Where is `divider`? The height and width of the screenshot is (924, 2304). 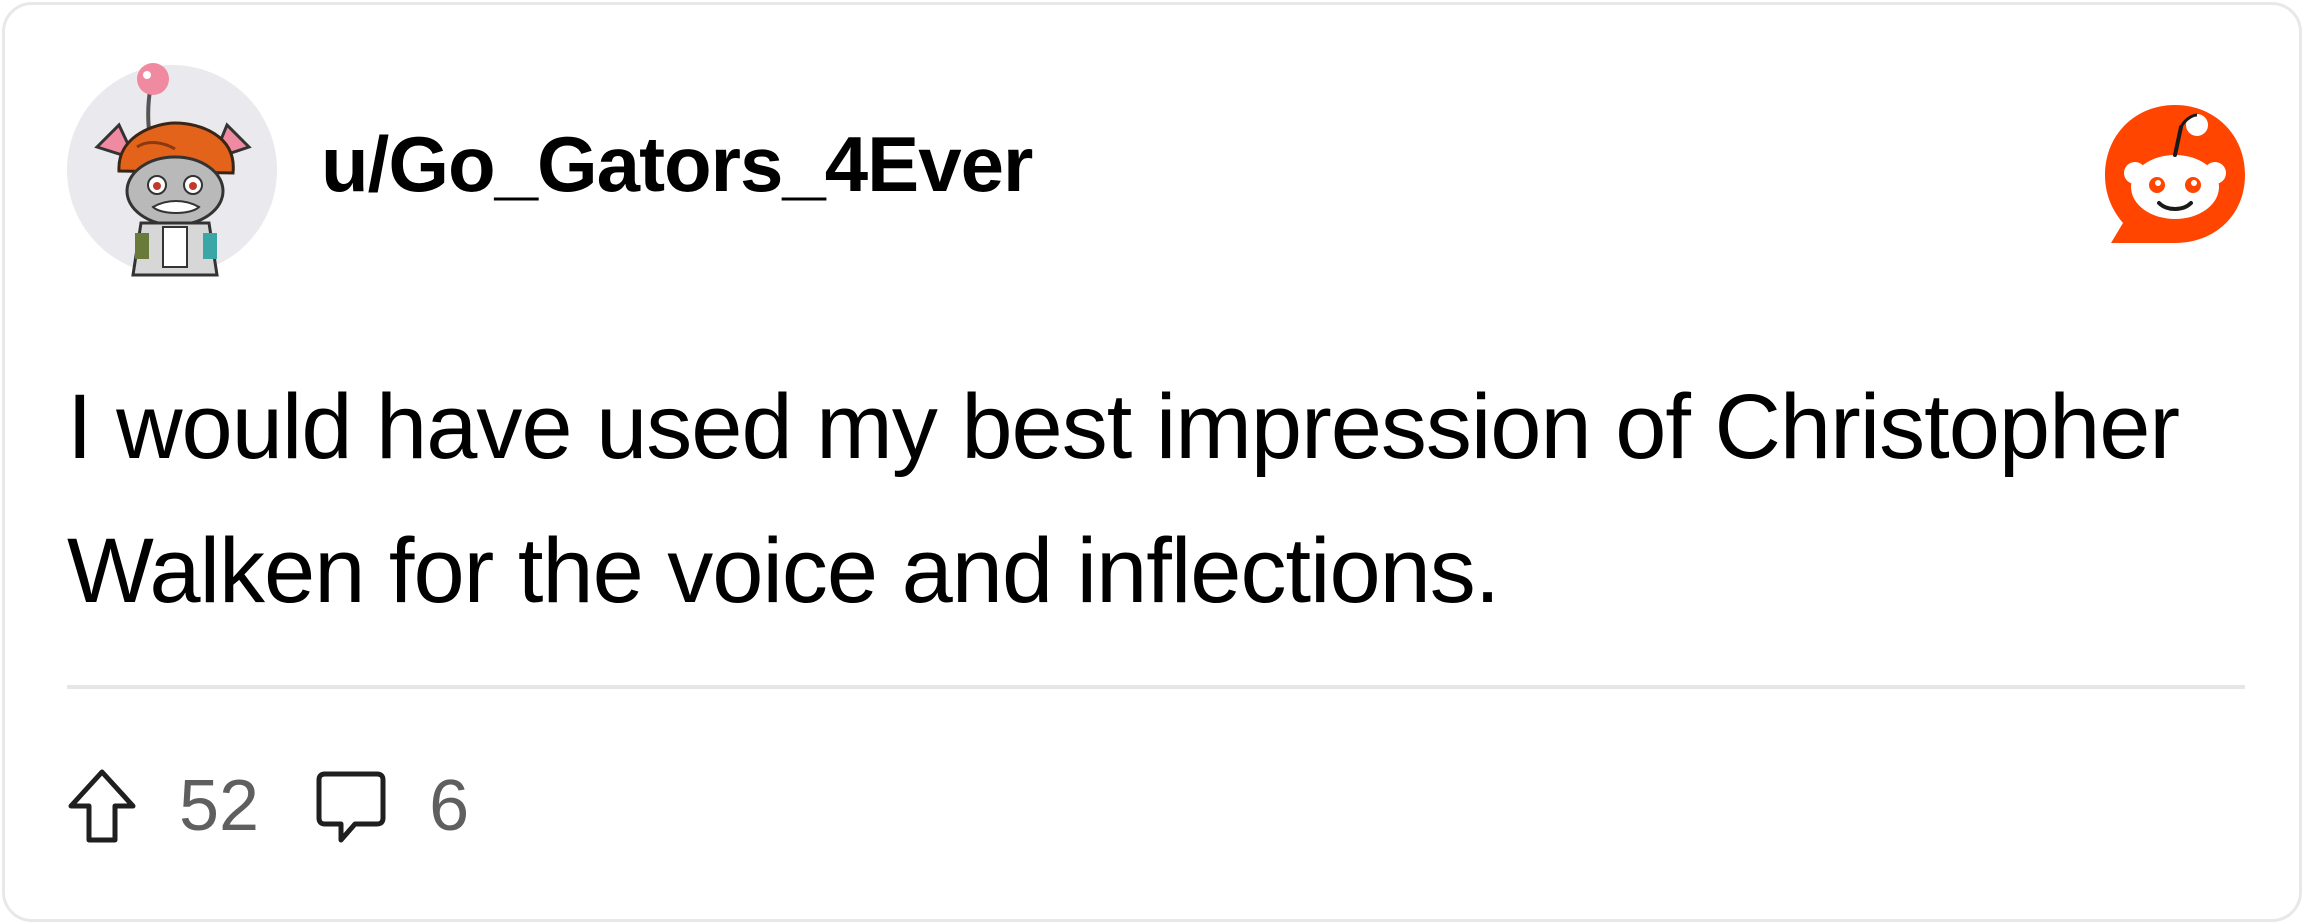
divider is located at coordinates (1156, 687).